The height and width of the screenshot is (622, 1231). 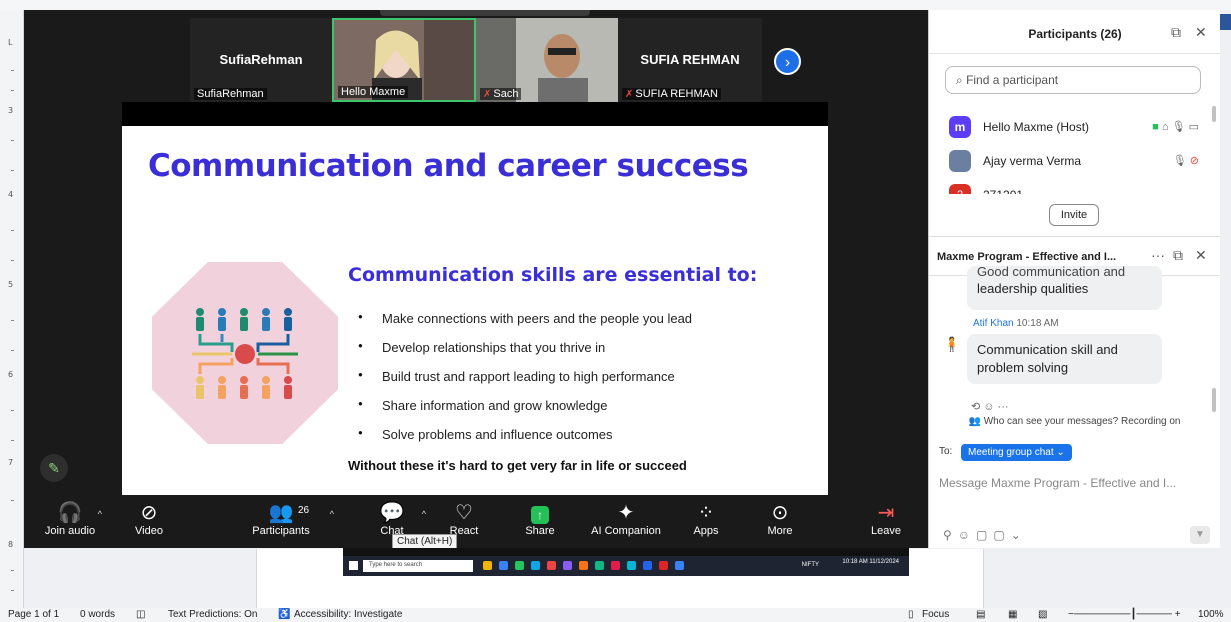 What do you see at coordinates (1042, 614) in the screenshot?
I see `web-layout-icon: ▧` at bounding box center [1042, 614].